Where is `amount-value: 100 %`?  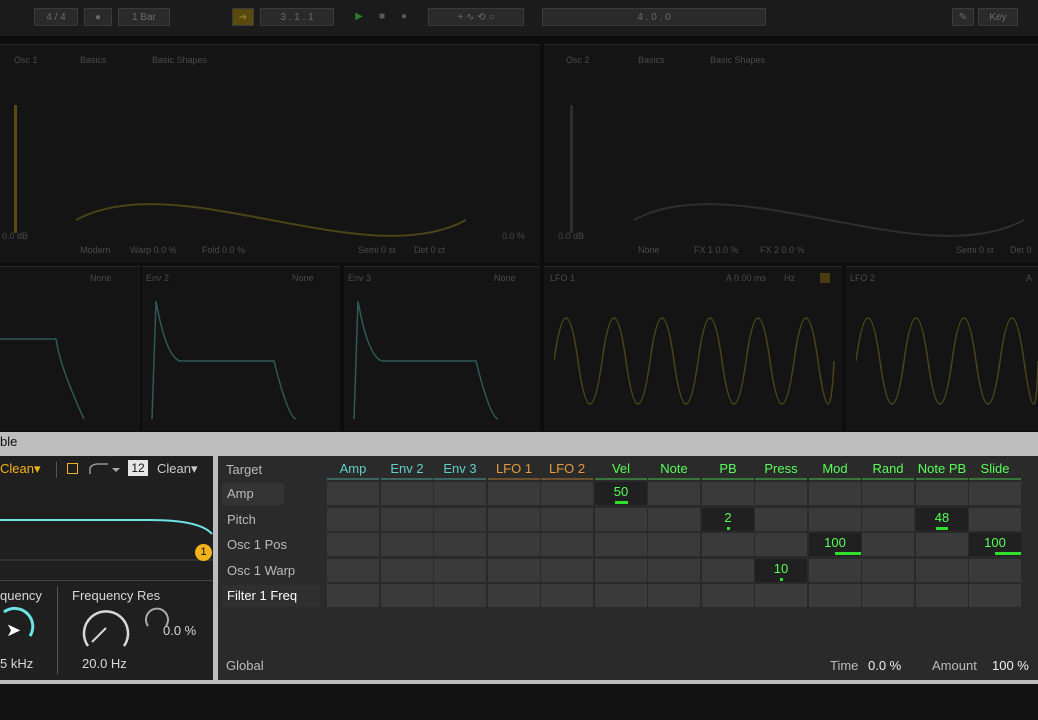 amount-value: 100 % is located at coordinates (1010, 665).